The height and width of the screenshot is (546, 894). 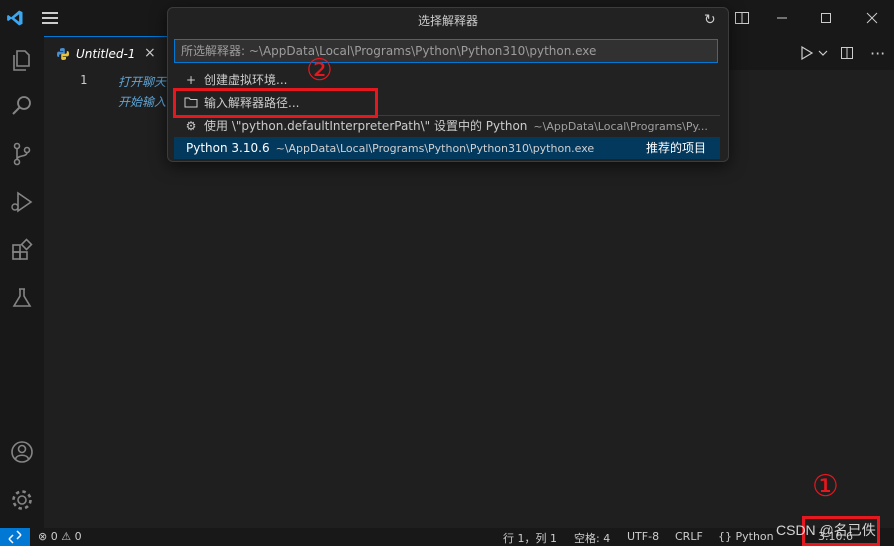 What do you see at coordinates (807, 54) in the screenshot?
I see `run-python-file-icon` at bounding box center [807, 54].